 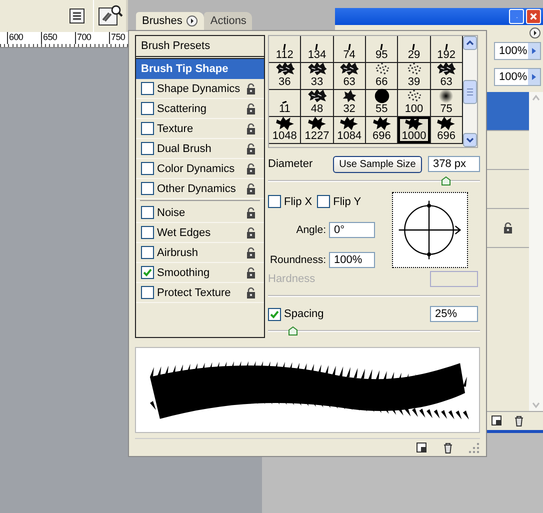 I want to click on brush-tip: 1227, so click(x=317, y=130).